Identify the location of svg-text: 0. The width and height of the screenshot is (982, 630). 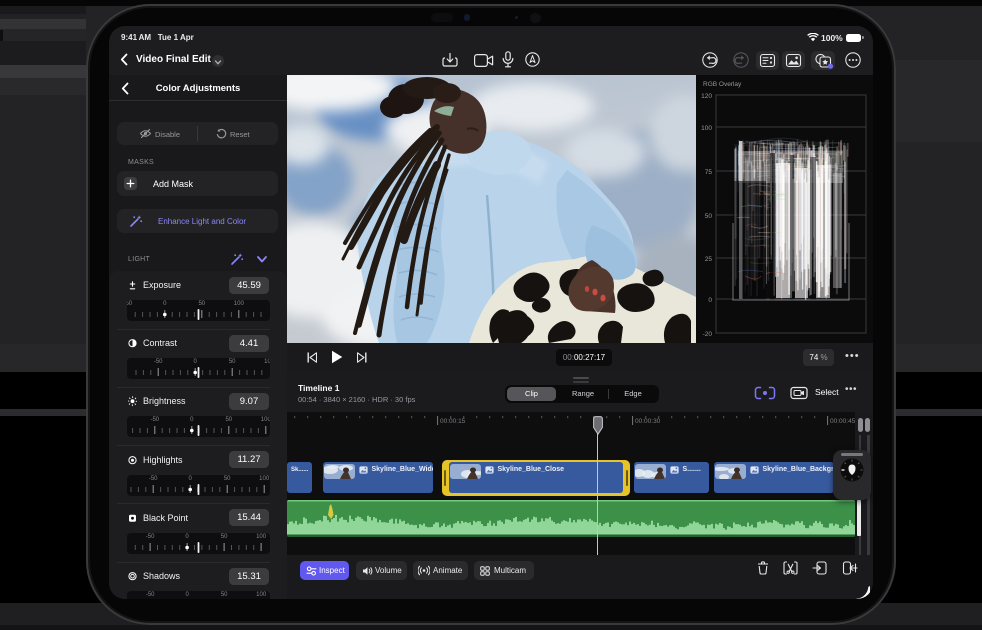
(710, 300).